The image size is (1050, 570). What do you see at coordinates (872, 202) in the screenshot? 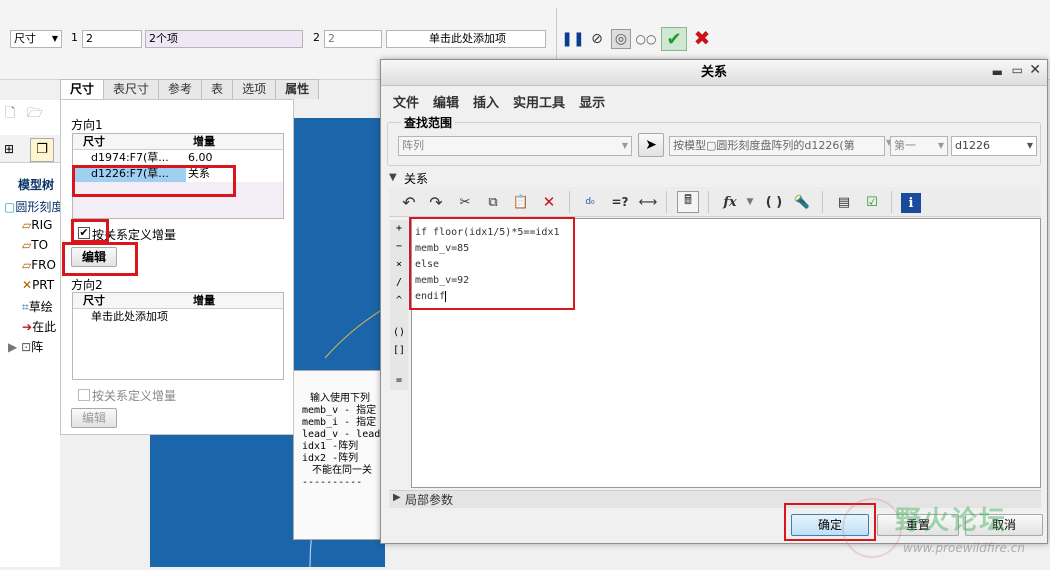
I see `verify-relations-icon: ☑` at bounding box center [872, 202].